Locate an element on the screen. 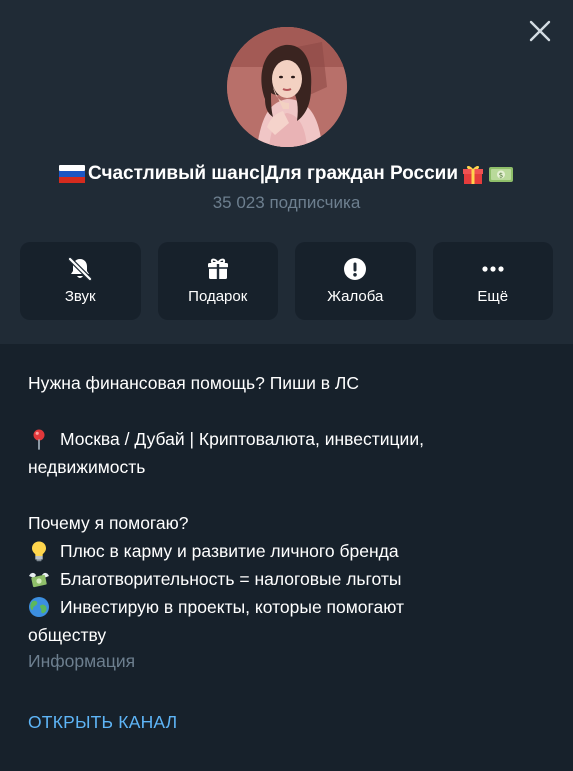  description-line: обществу is located at coordinates (67, 635).